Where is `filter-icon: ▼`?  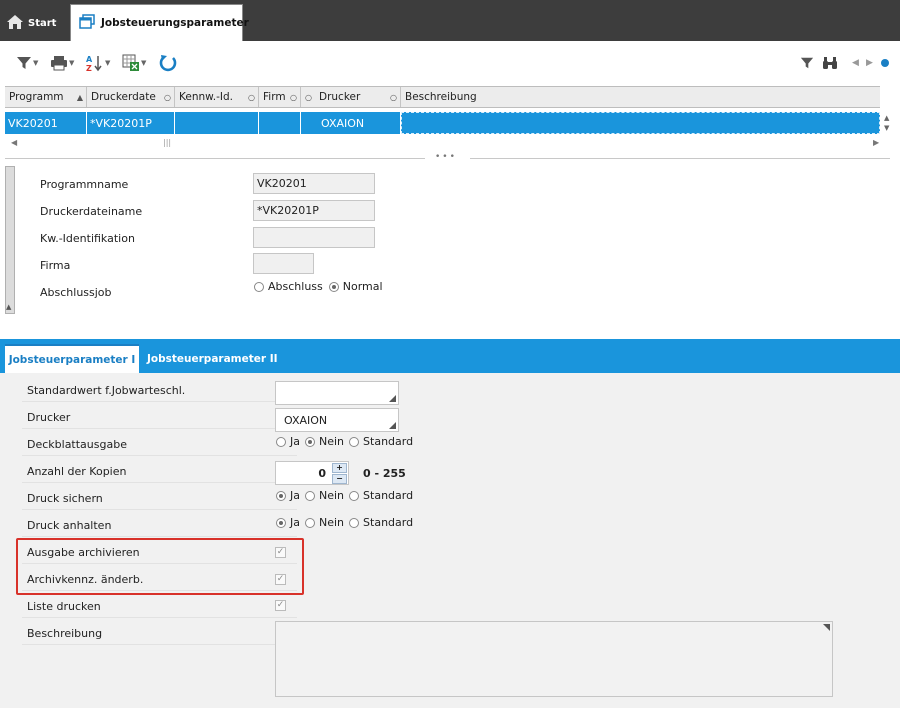 filter-icon: ▼ is located at coordinates (27, 63).